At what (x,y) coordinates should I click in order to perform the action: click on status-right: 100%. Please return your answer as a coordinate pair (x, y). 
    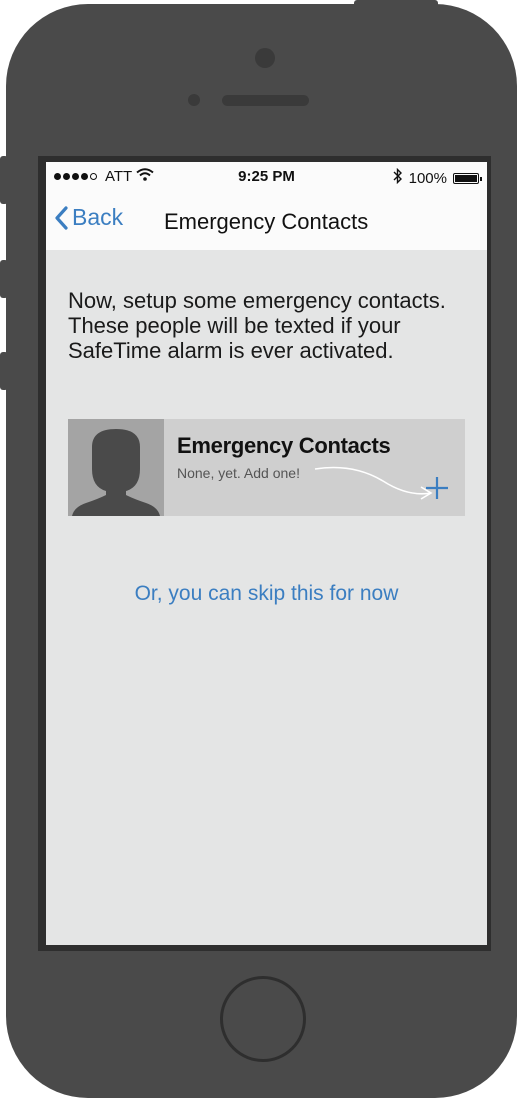
    Looking at the image, I should click on (437, 177).